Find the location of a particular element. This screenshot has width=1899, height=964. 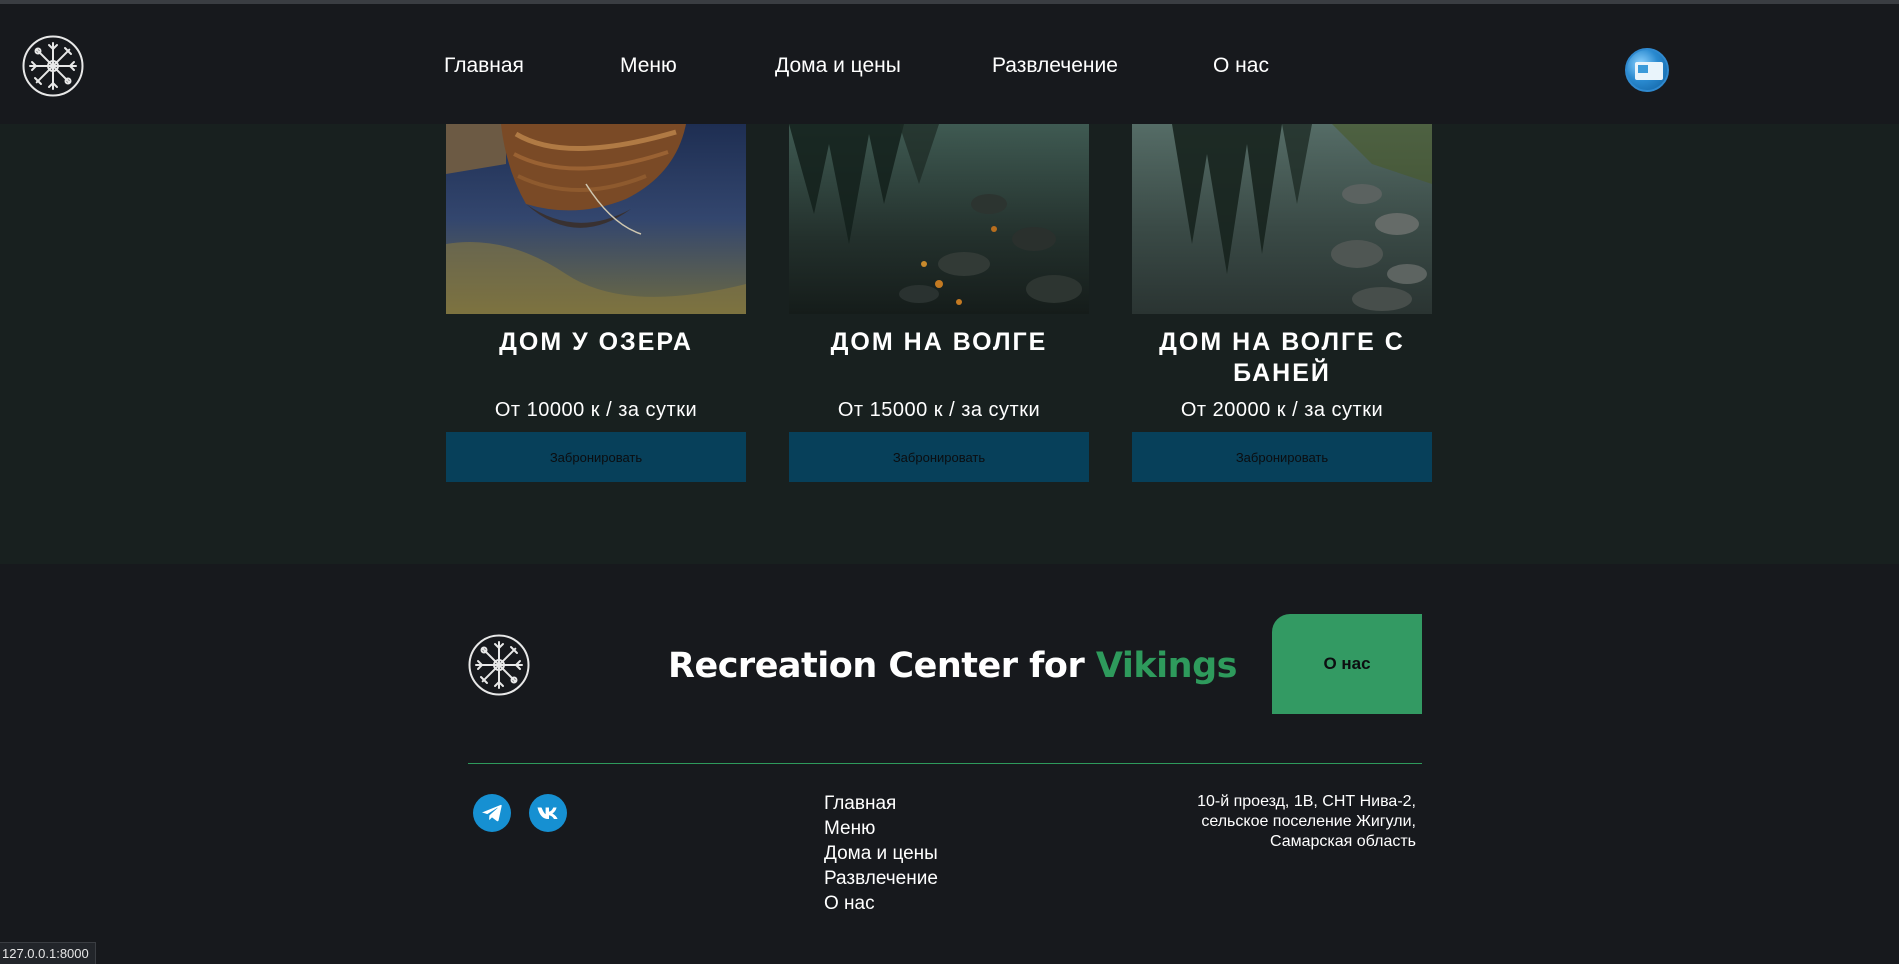

about-button: О нас is located at coordinates (1347, 664).